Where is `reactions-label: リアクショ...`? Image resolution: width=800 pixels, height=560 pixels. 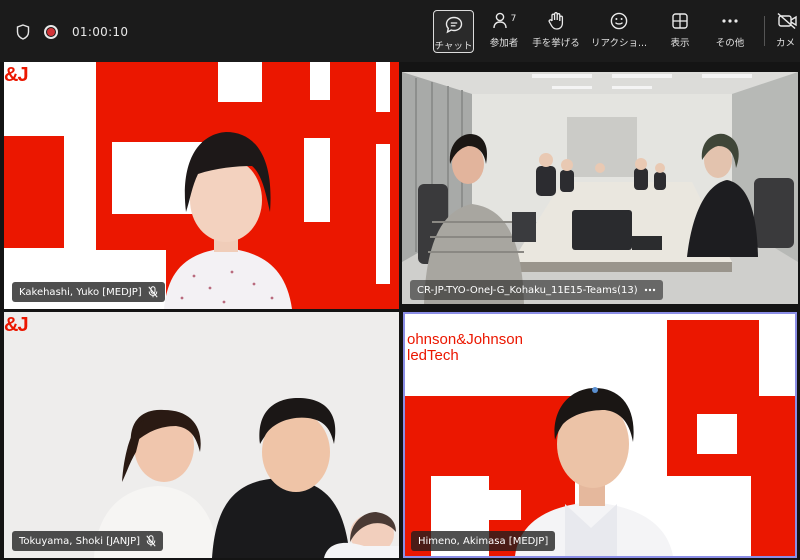
reactions-label: リアクショ... is located at coordinates (619, 43).